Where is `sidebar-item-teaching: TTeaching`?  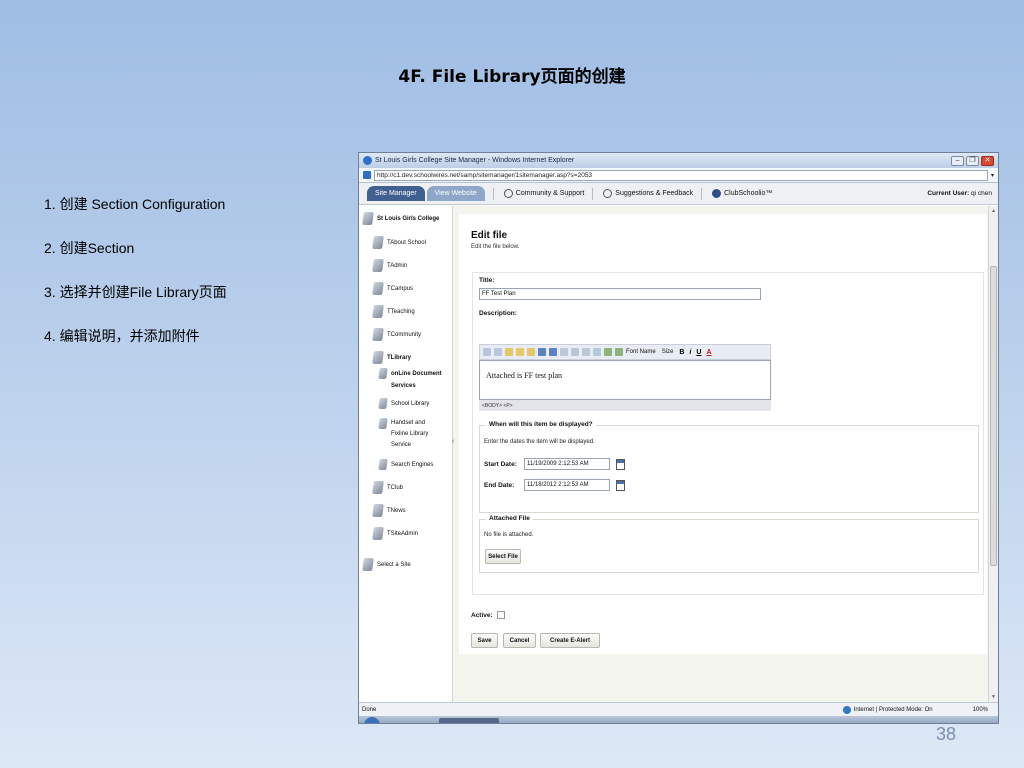
sidebar-item-teaching: TTeaching is located at coordinates (393, 311).